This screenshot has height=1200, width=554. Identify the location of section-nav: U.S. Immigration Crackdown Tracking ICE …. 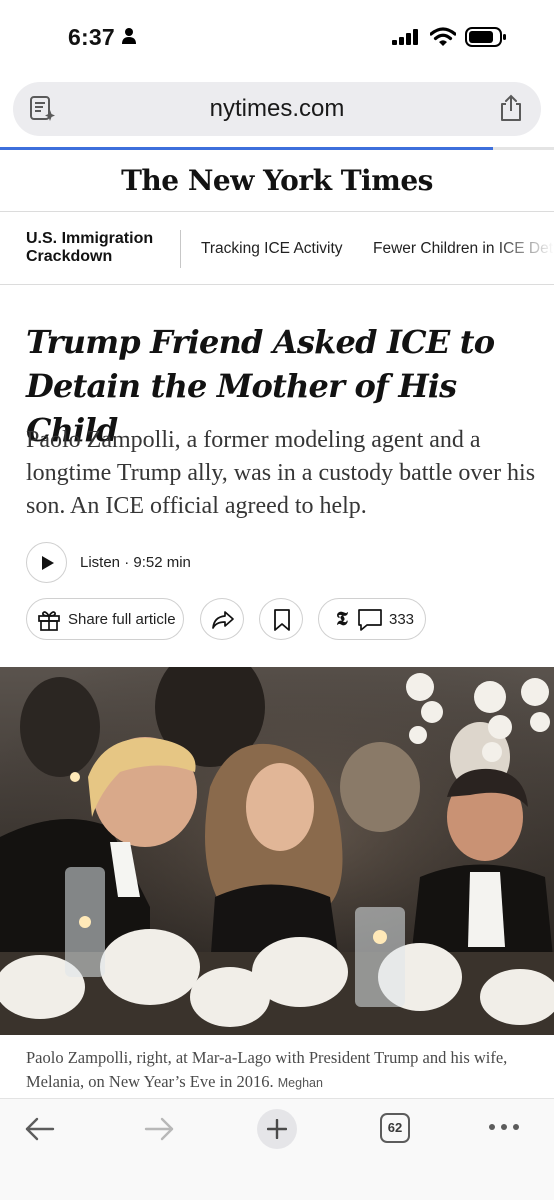
(277, 249).